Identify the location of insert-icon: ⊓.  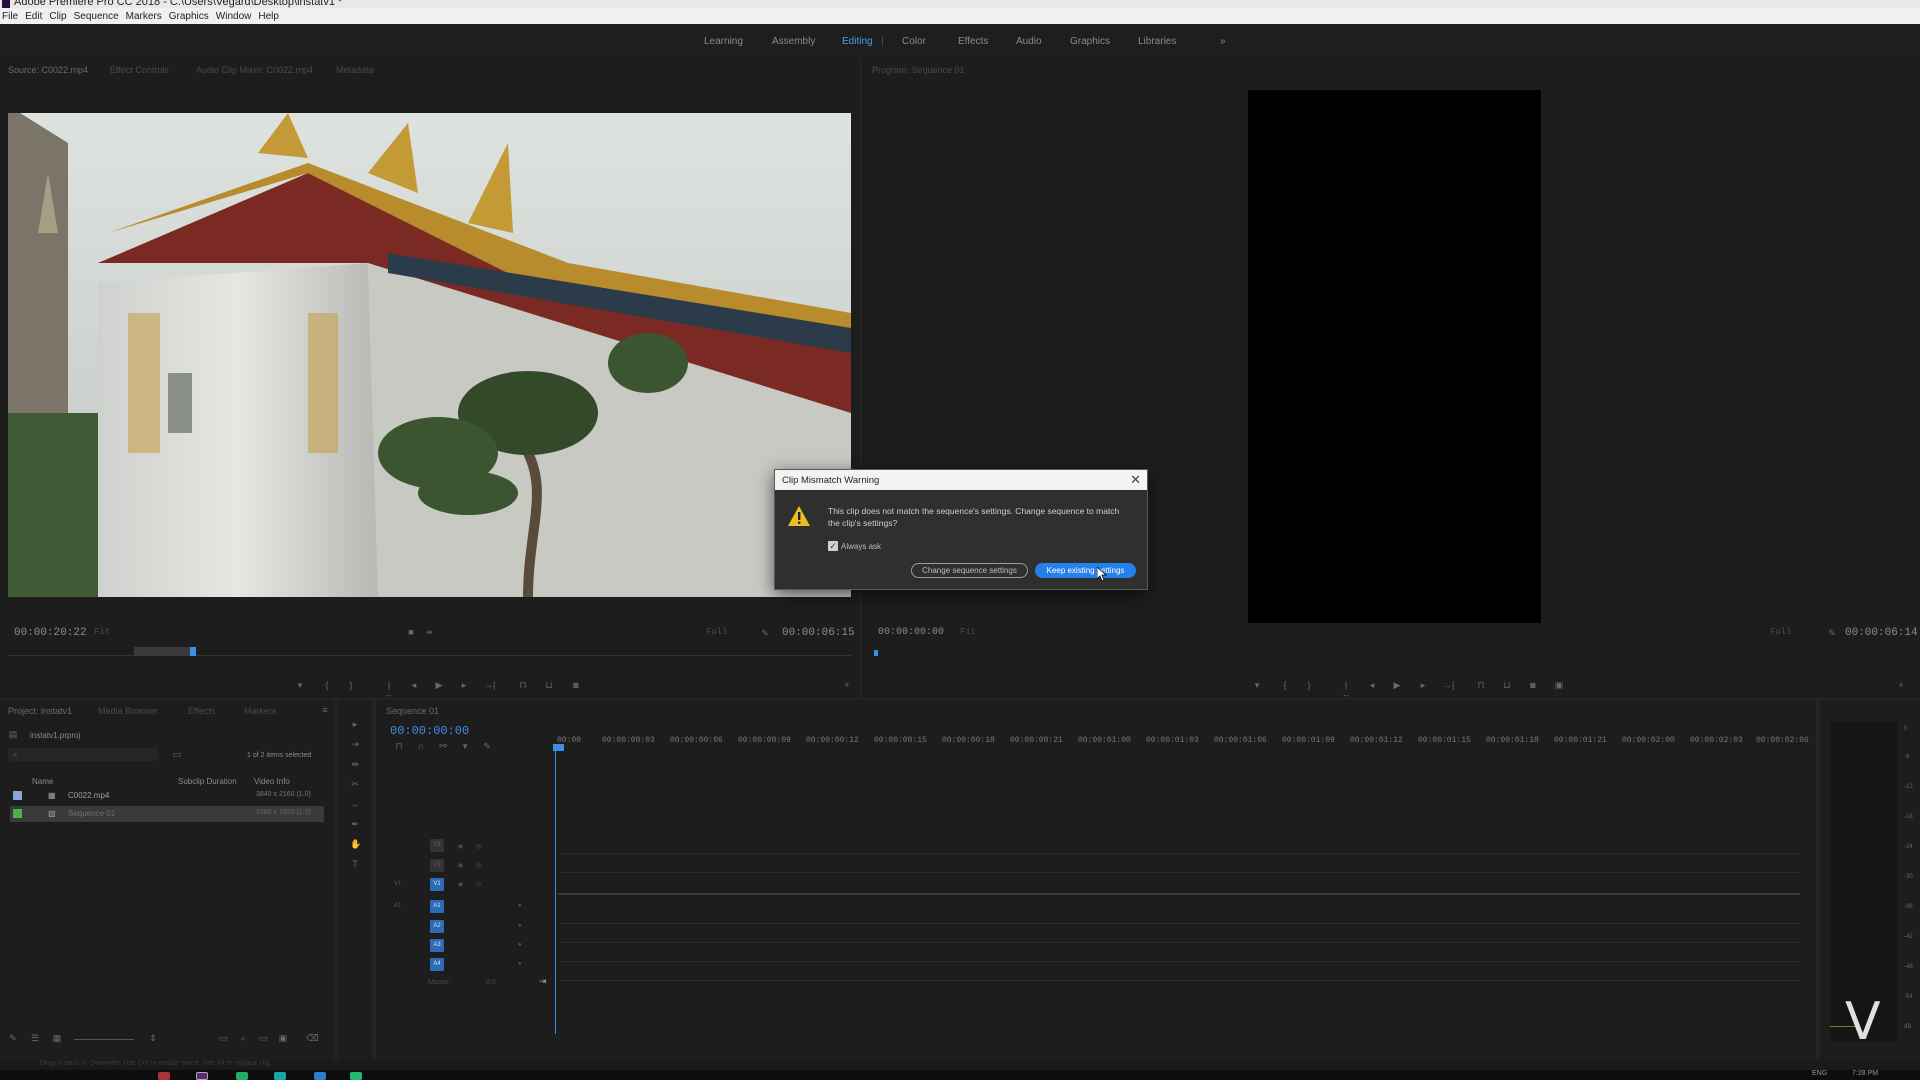
(523, 685).